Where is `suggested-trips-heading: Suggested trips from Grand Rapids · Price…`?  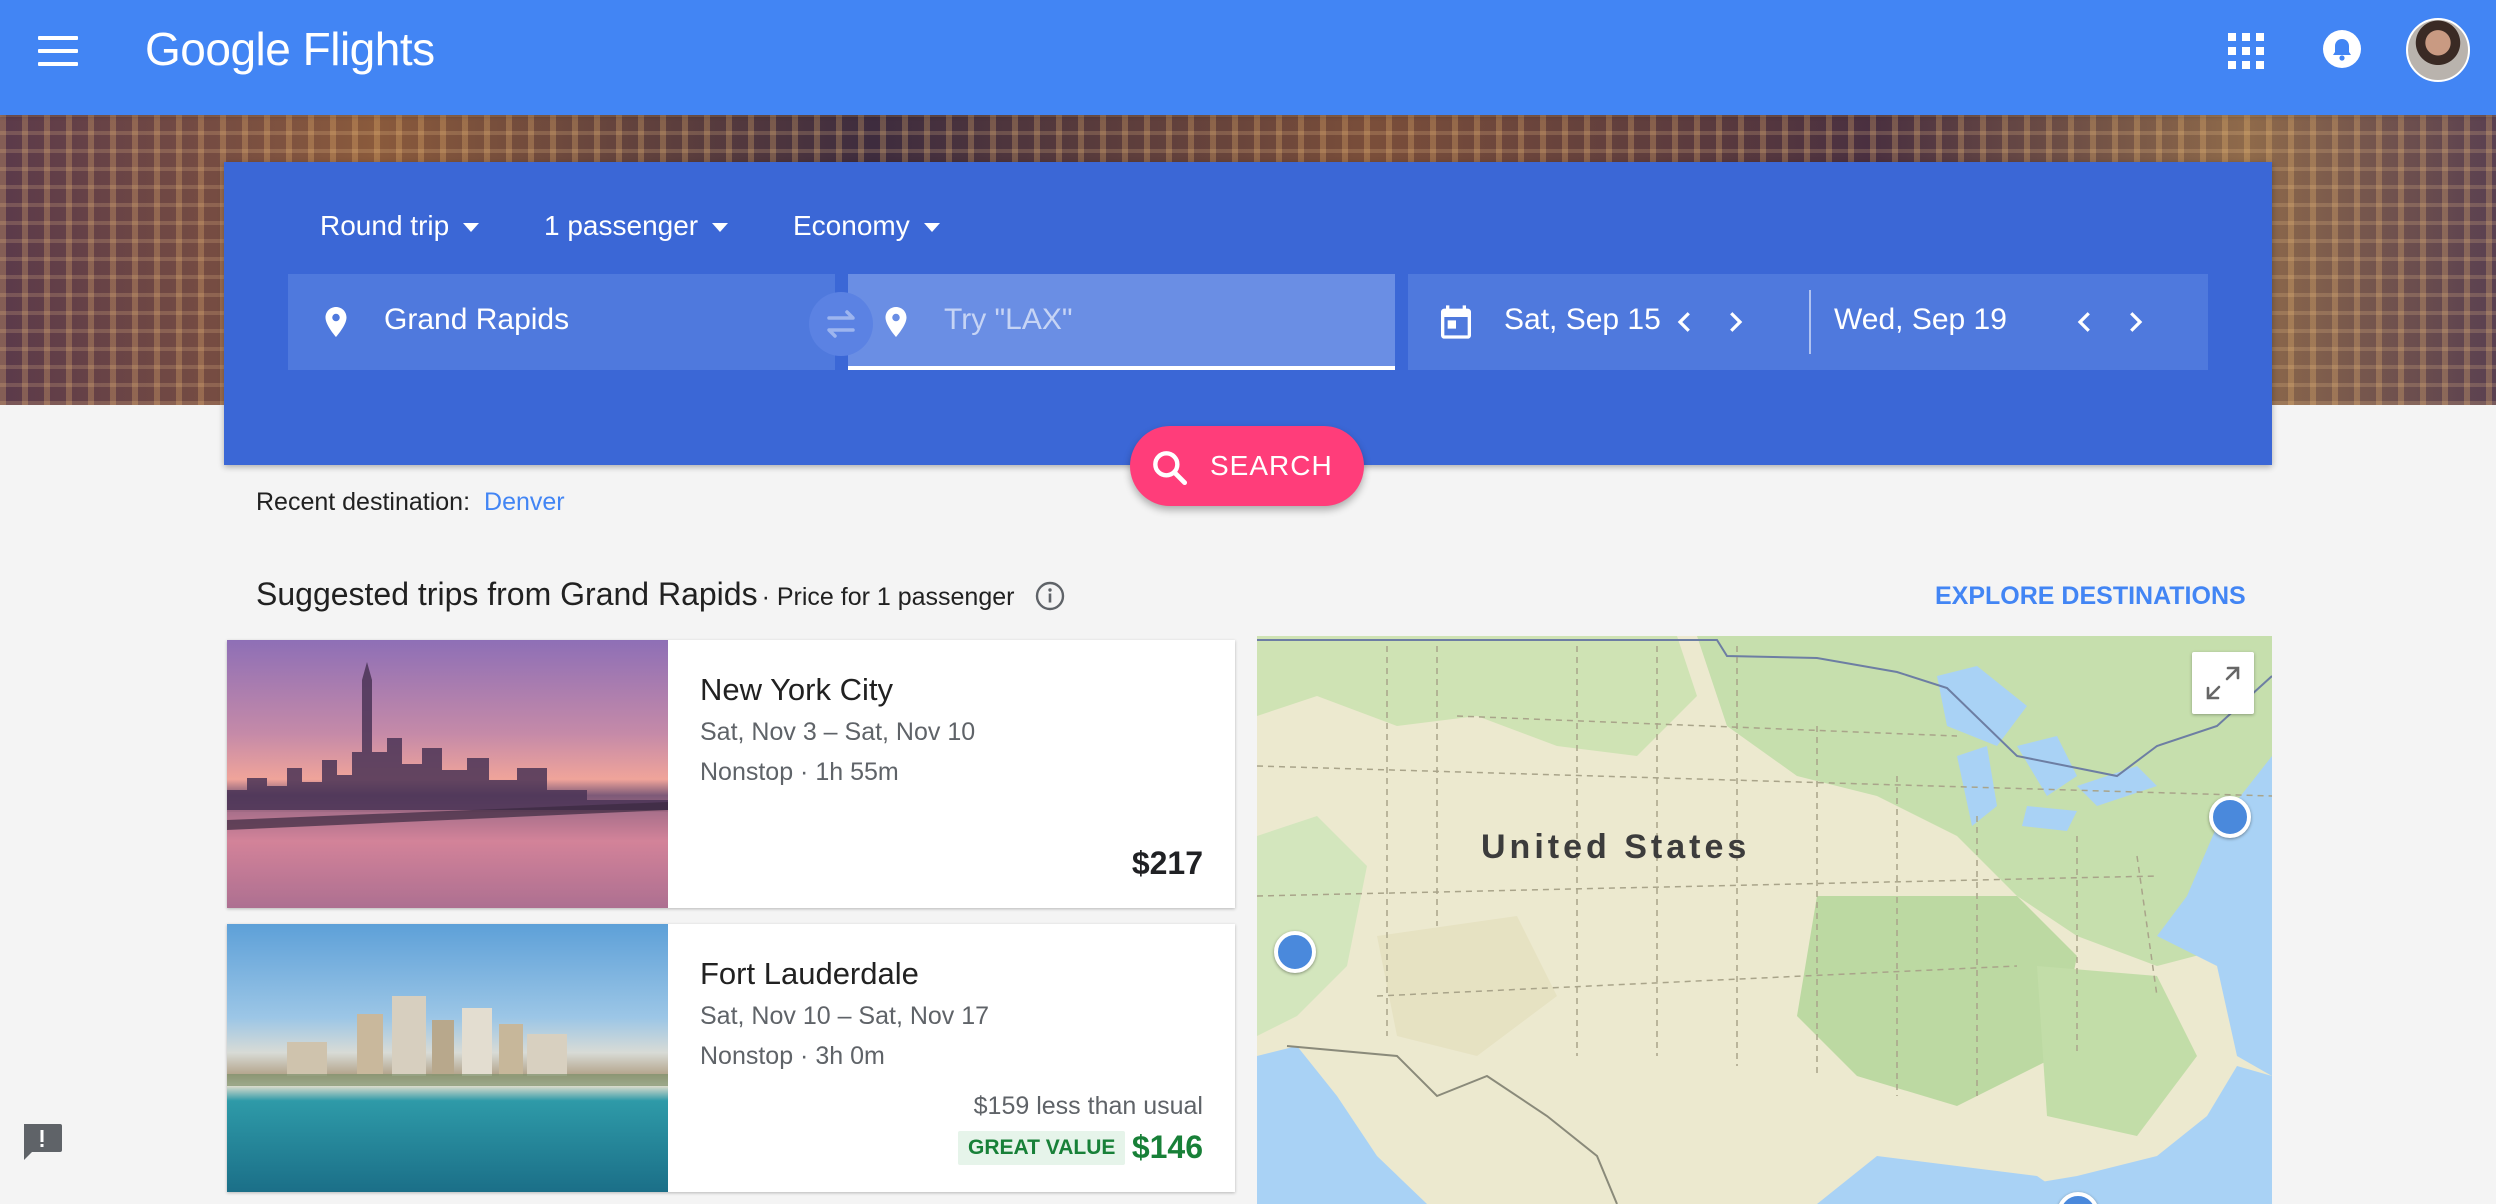 suggested-trips-heading: Suggested trips from Grand Rapids · Price… is located at coordinates (635, 594).